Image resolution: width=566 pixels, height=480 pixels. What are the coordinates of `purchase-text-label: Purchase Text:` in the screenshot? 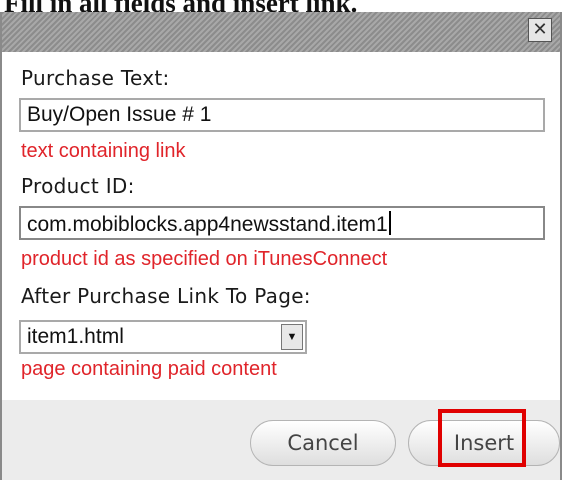 It's located at (95, 78).